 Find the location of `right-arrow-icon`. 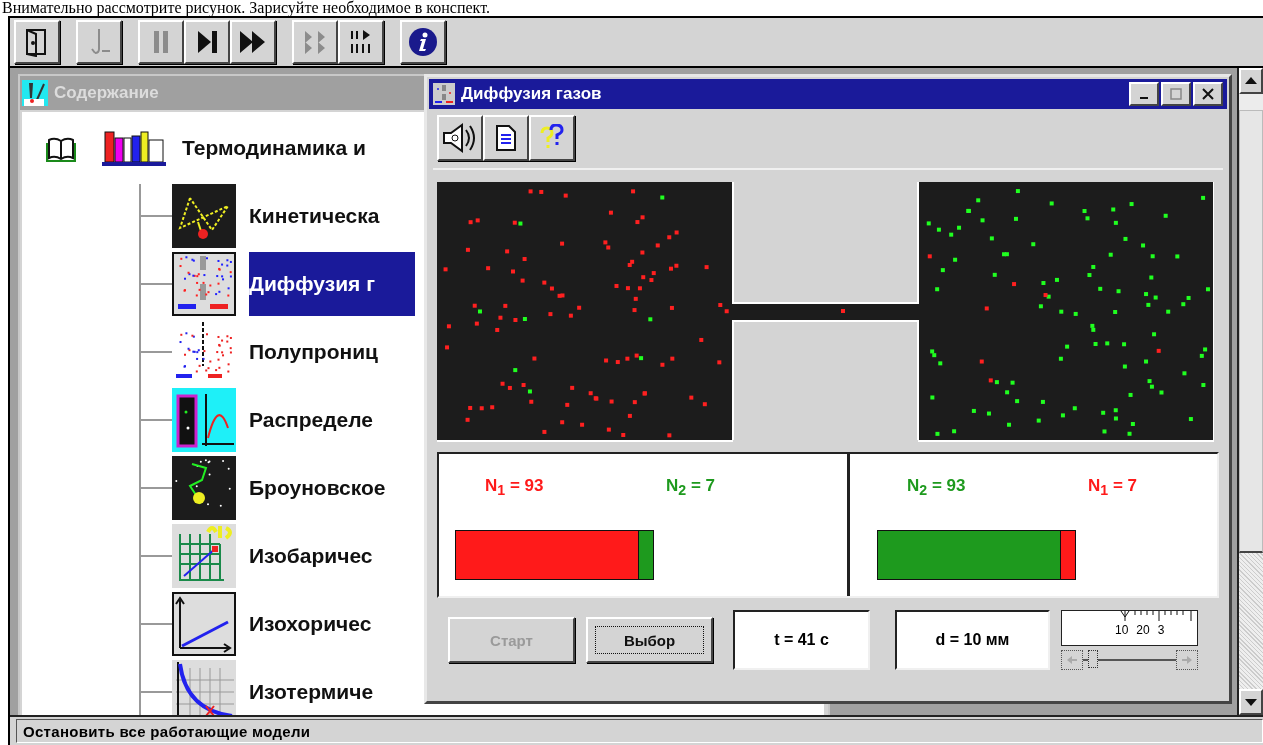

right-arrow-icon is located at coordinates (1187, 660).